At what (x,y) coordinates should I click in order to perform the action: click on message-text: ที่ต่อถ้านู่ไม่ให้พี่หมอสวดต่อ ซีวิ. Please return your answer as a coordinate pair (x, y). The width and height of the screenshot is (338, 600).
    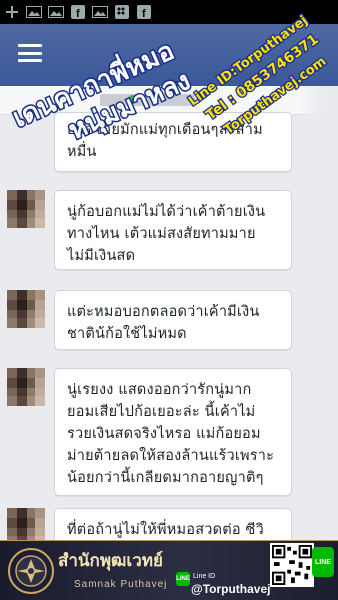
    Looking at the image, I should click on (165, 530).